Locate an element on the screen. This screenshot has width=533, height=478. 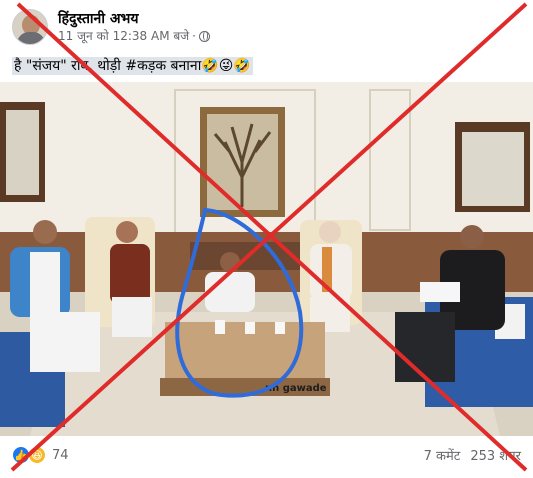
avatar-torso is located at coordinates (31, 38).